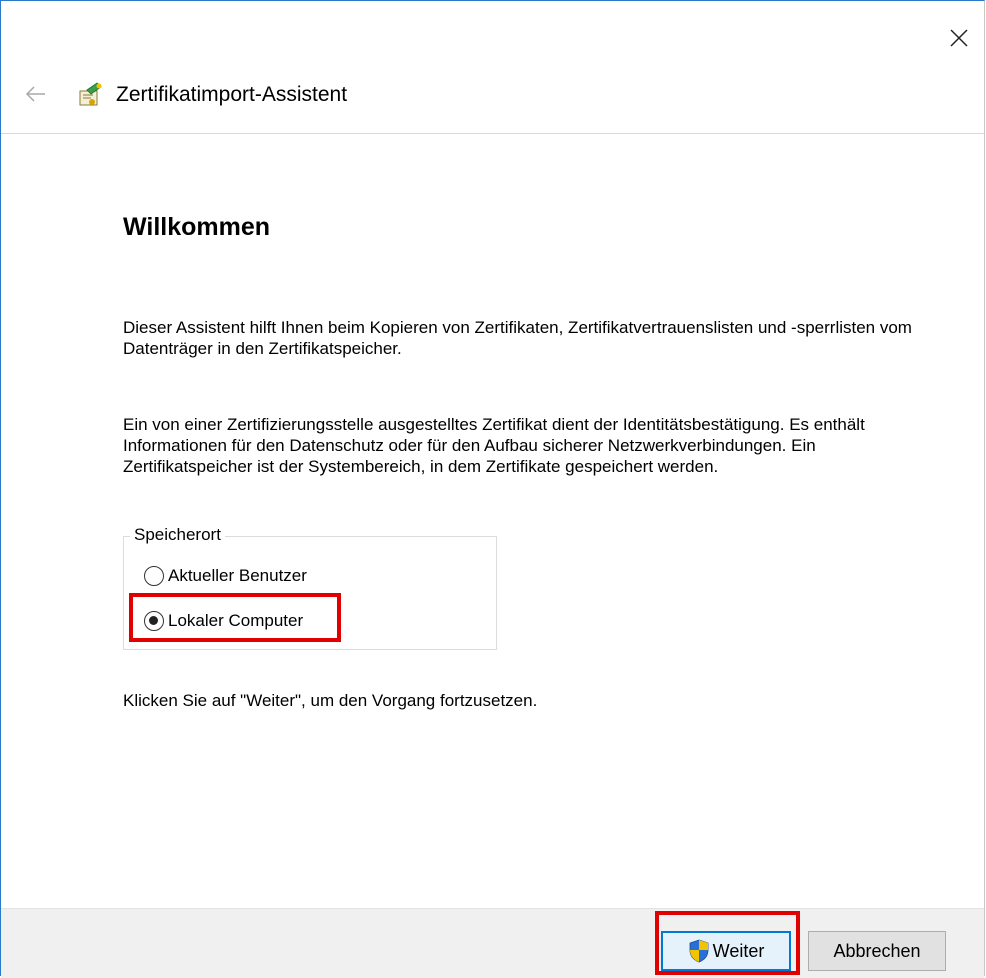  Describe the element at coordinates (492, 943) in the screenshot. I see `wizard-footer: Weiter Abbrechen` at that location.